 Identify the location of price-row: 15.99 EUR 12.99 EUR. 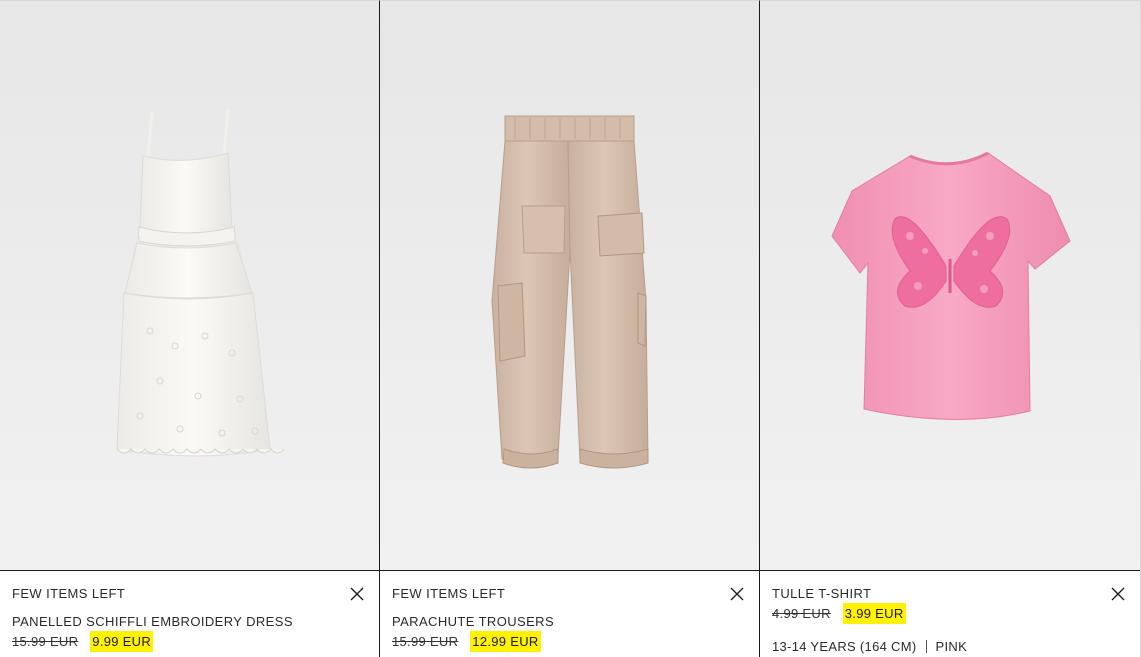
(466, 641).